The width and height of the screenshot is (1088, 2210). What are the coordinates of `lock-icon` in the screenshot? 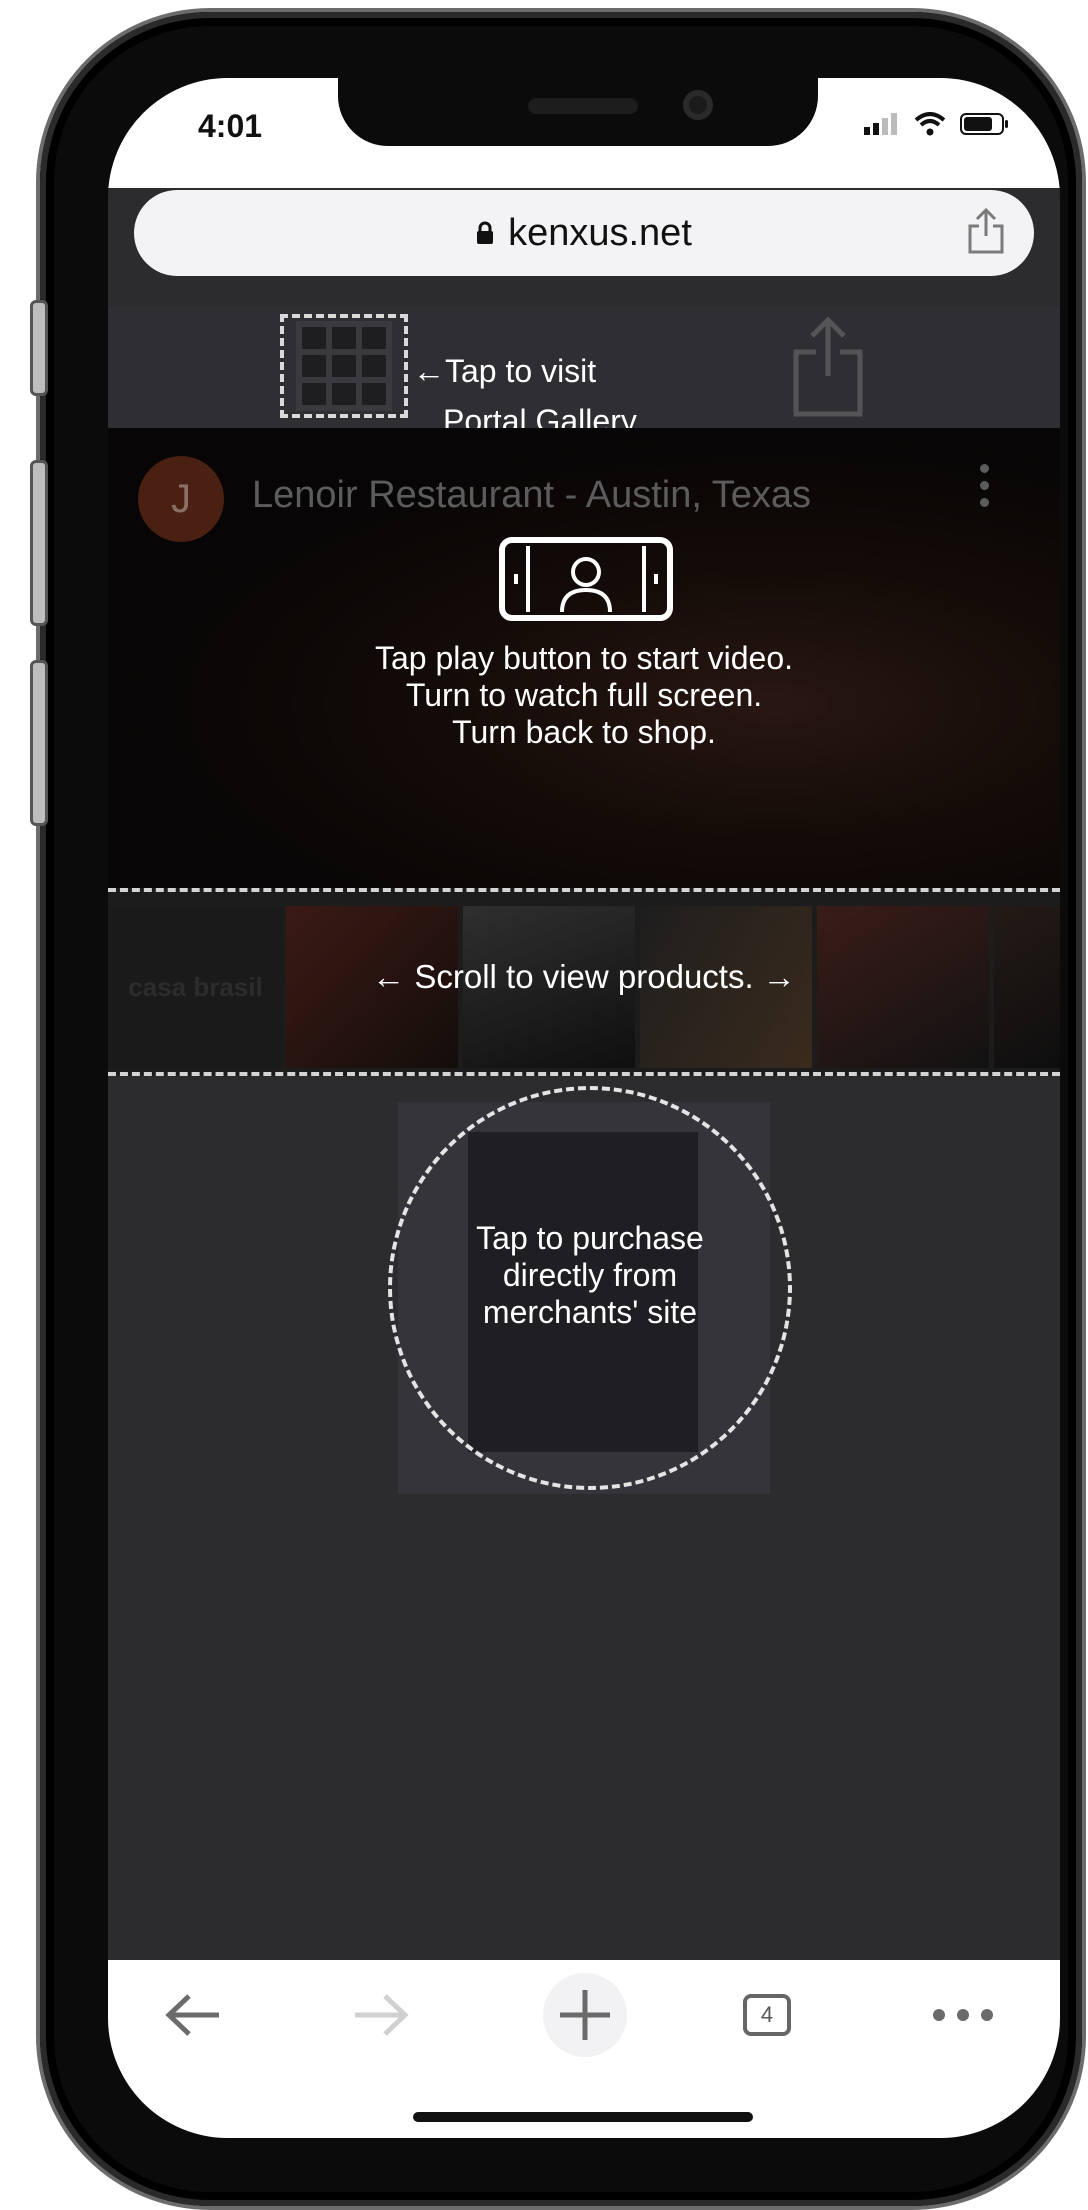 It's located at (485, 232).